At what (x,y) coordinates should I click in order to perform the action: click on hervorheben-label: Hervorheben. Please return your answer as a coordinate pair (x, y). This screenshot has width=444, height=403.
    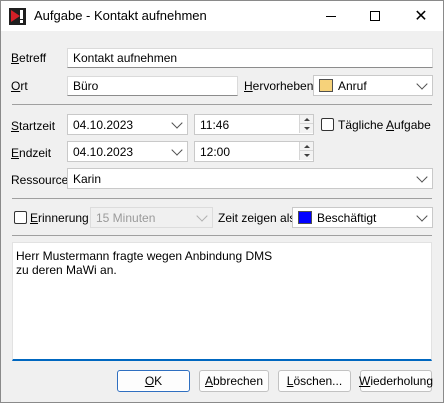
    Looking at the image, I should click on (279, 86).